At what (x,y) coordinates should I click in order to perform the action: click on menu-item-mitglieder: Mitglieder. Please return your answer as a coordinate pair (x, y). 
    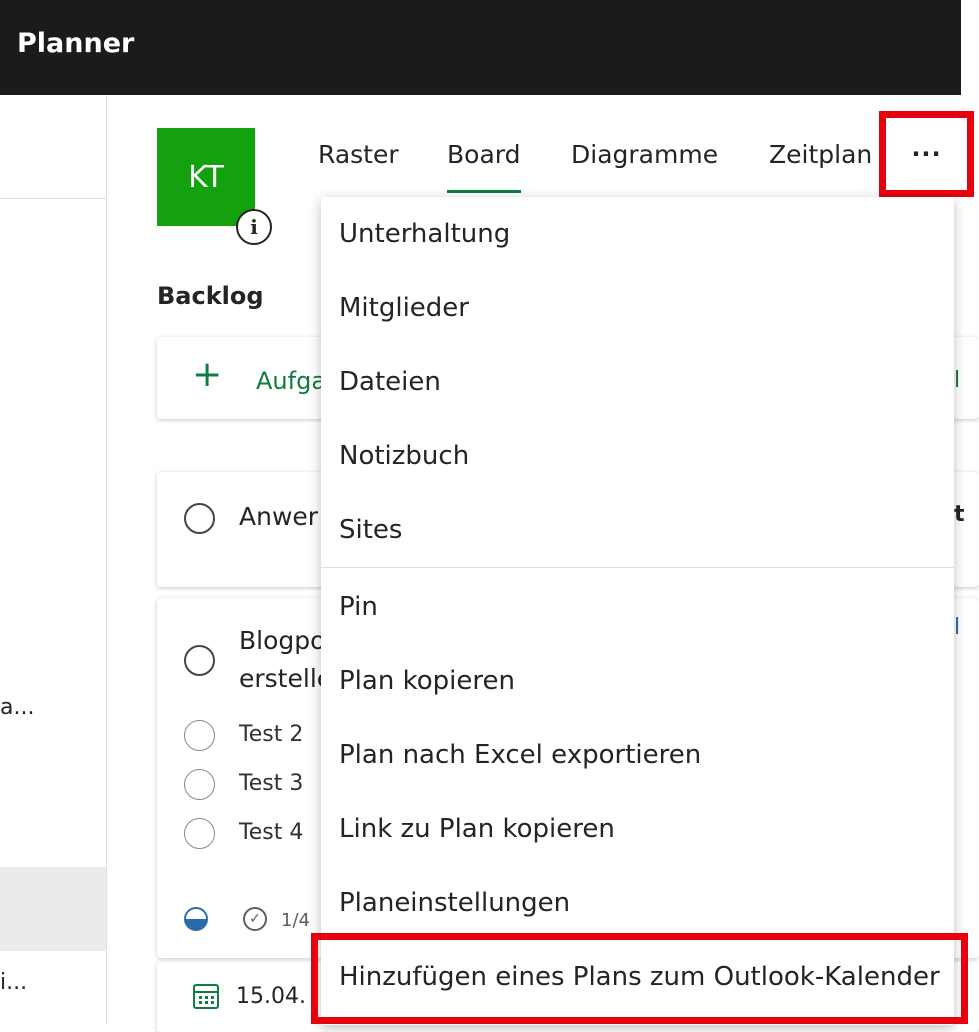
    Looking at the image, I should click on (637, 308).